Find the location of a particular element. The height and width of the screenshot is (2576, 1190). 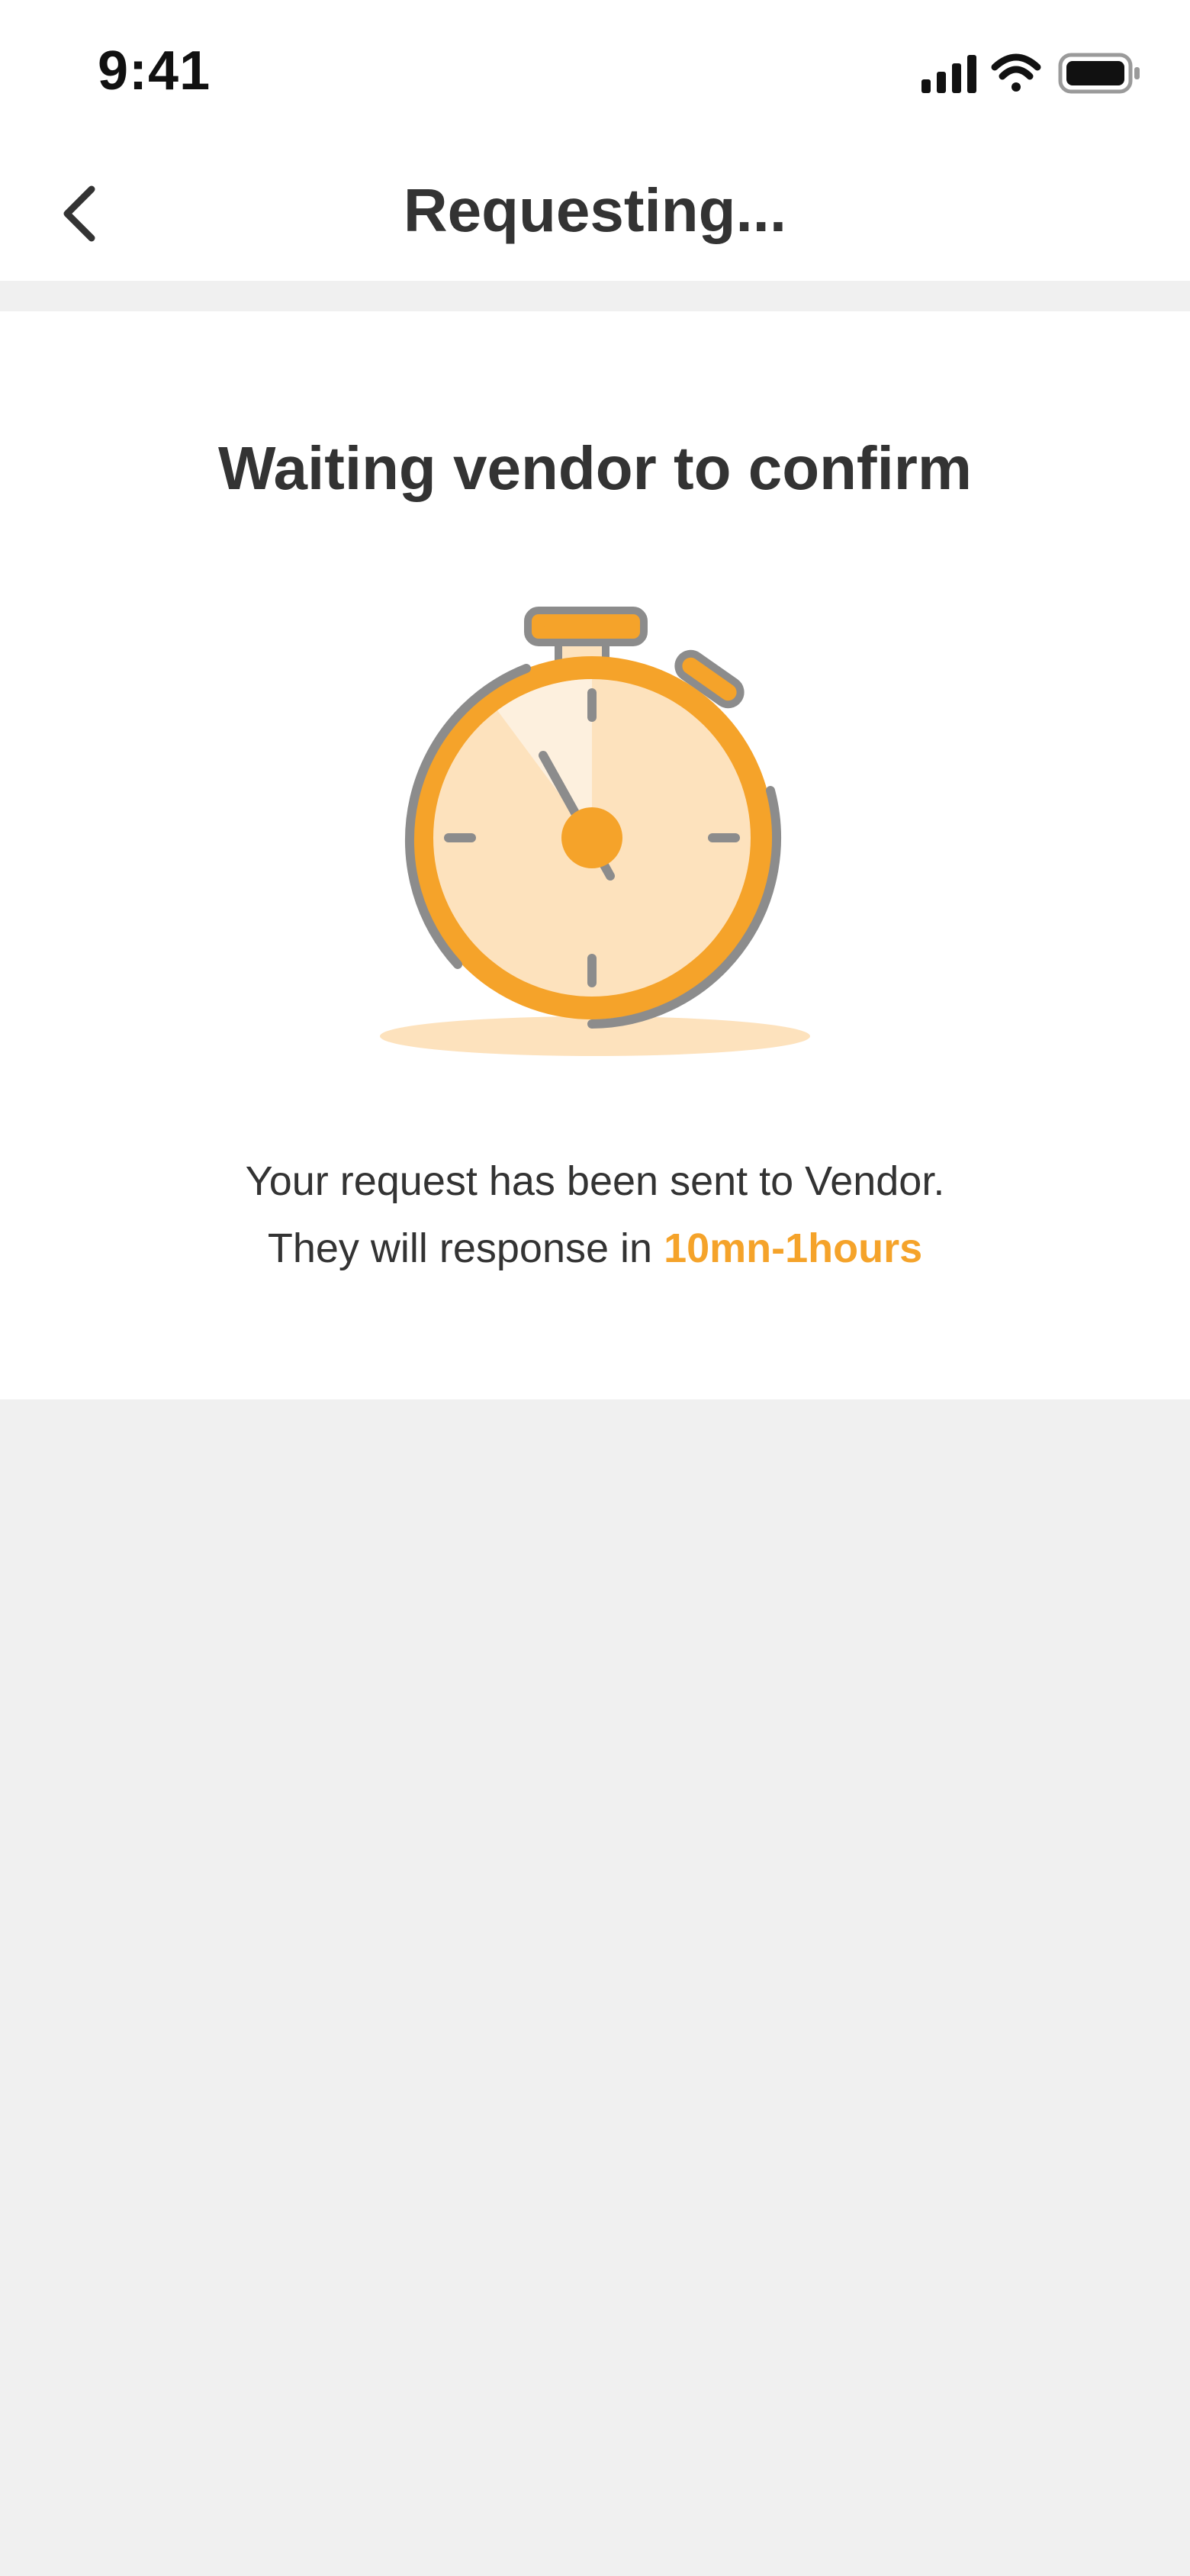

response-time-highlight: 10mn-1hours is located at coordinates (793, 1248).